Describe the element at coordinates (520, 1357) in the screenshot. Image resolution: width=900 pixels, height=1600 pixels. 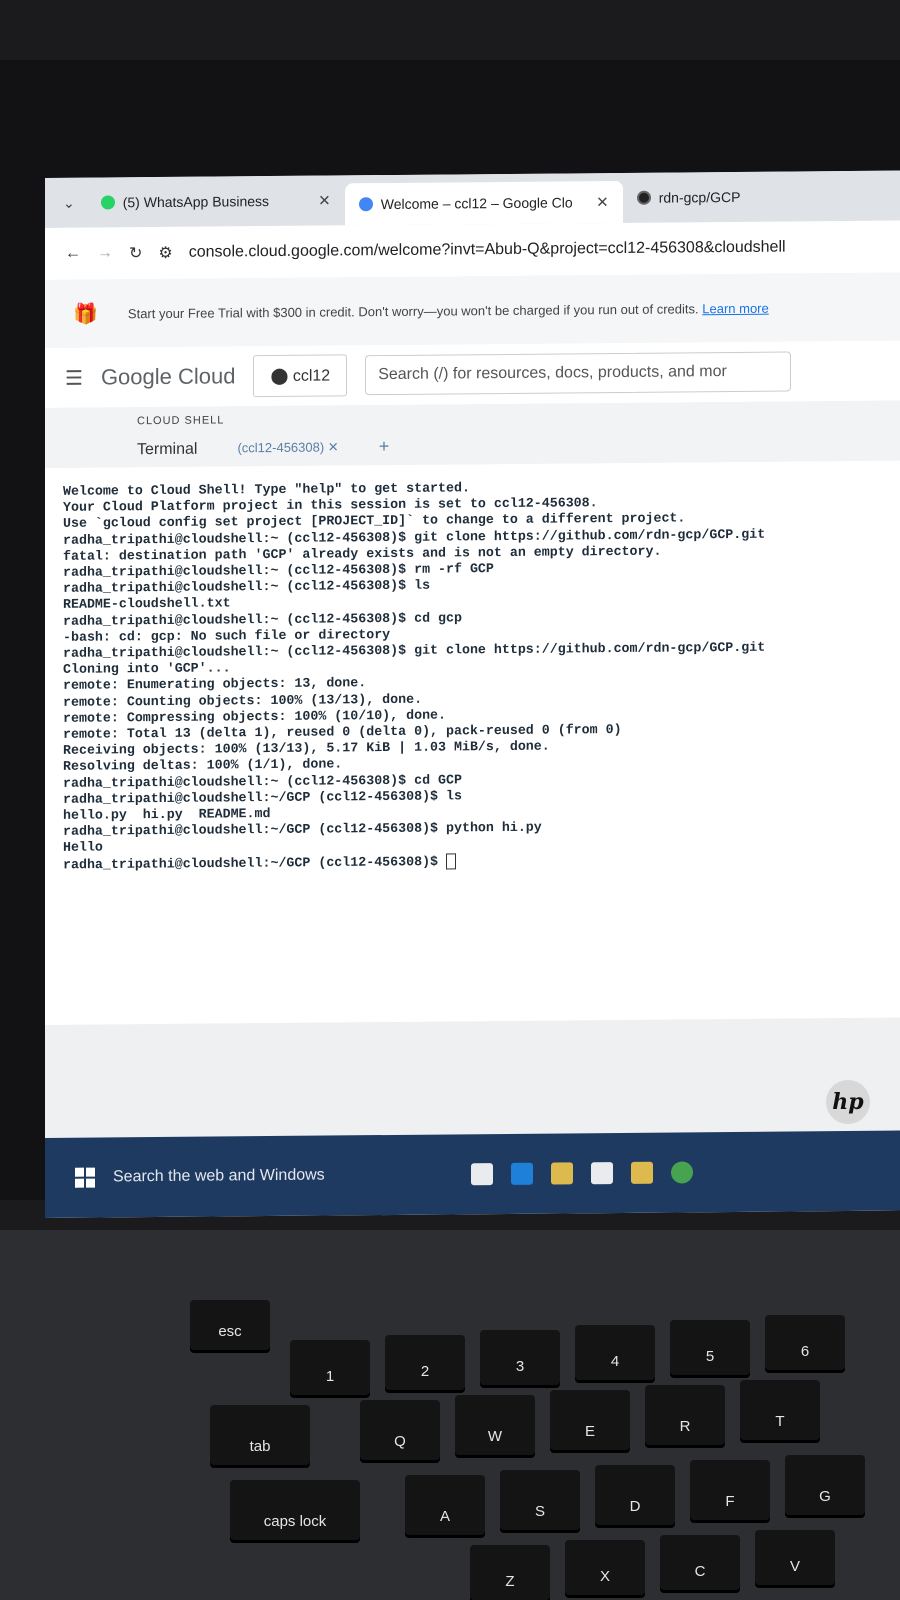
I see `key-3: 3` at that location.